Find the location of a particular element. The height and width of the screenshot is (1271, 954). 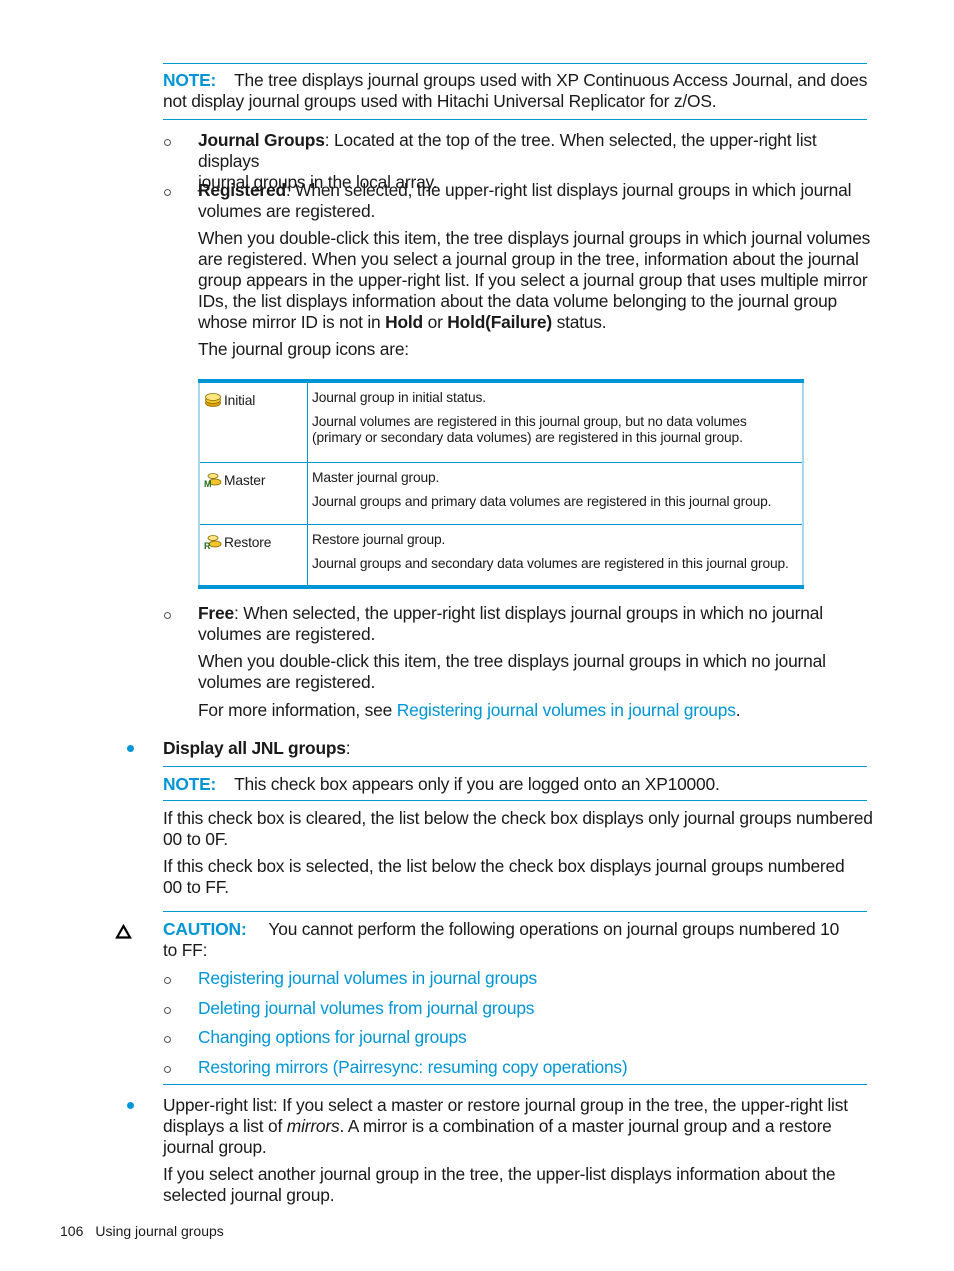

description-line: Master journal group. is located at coordinates (376, 477).